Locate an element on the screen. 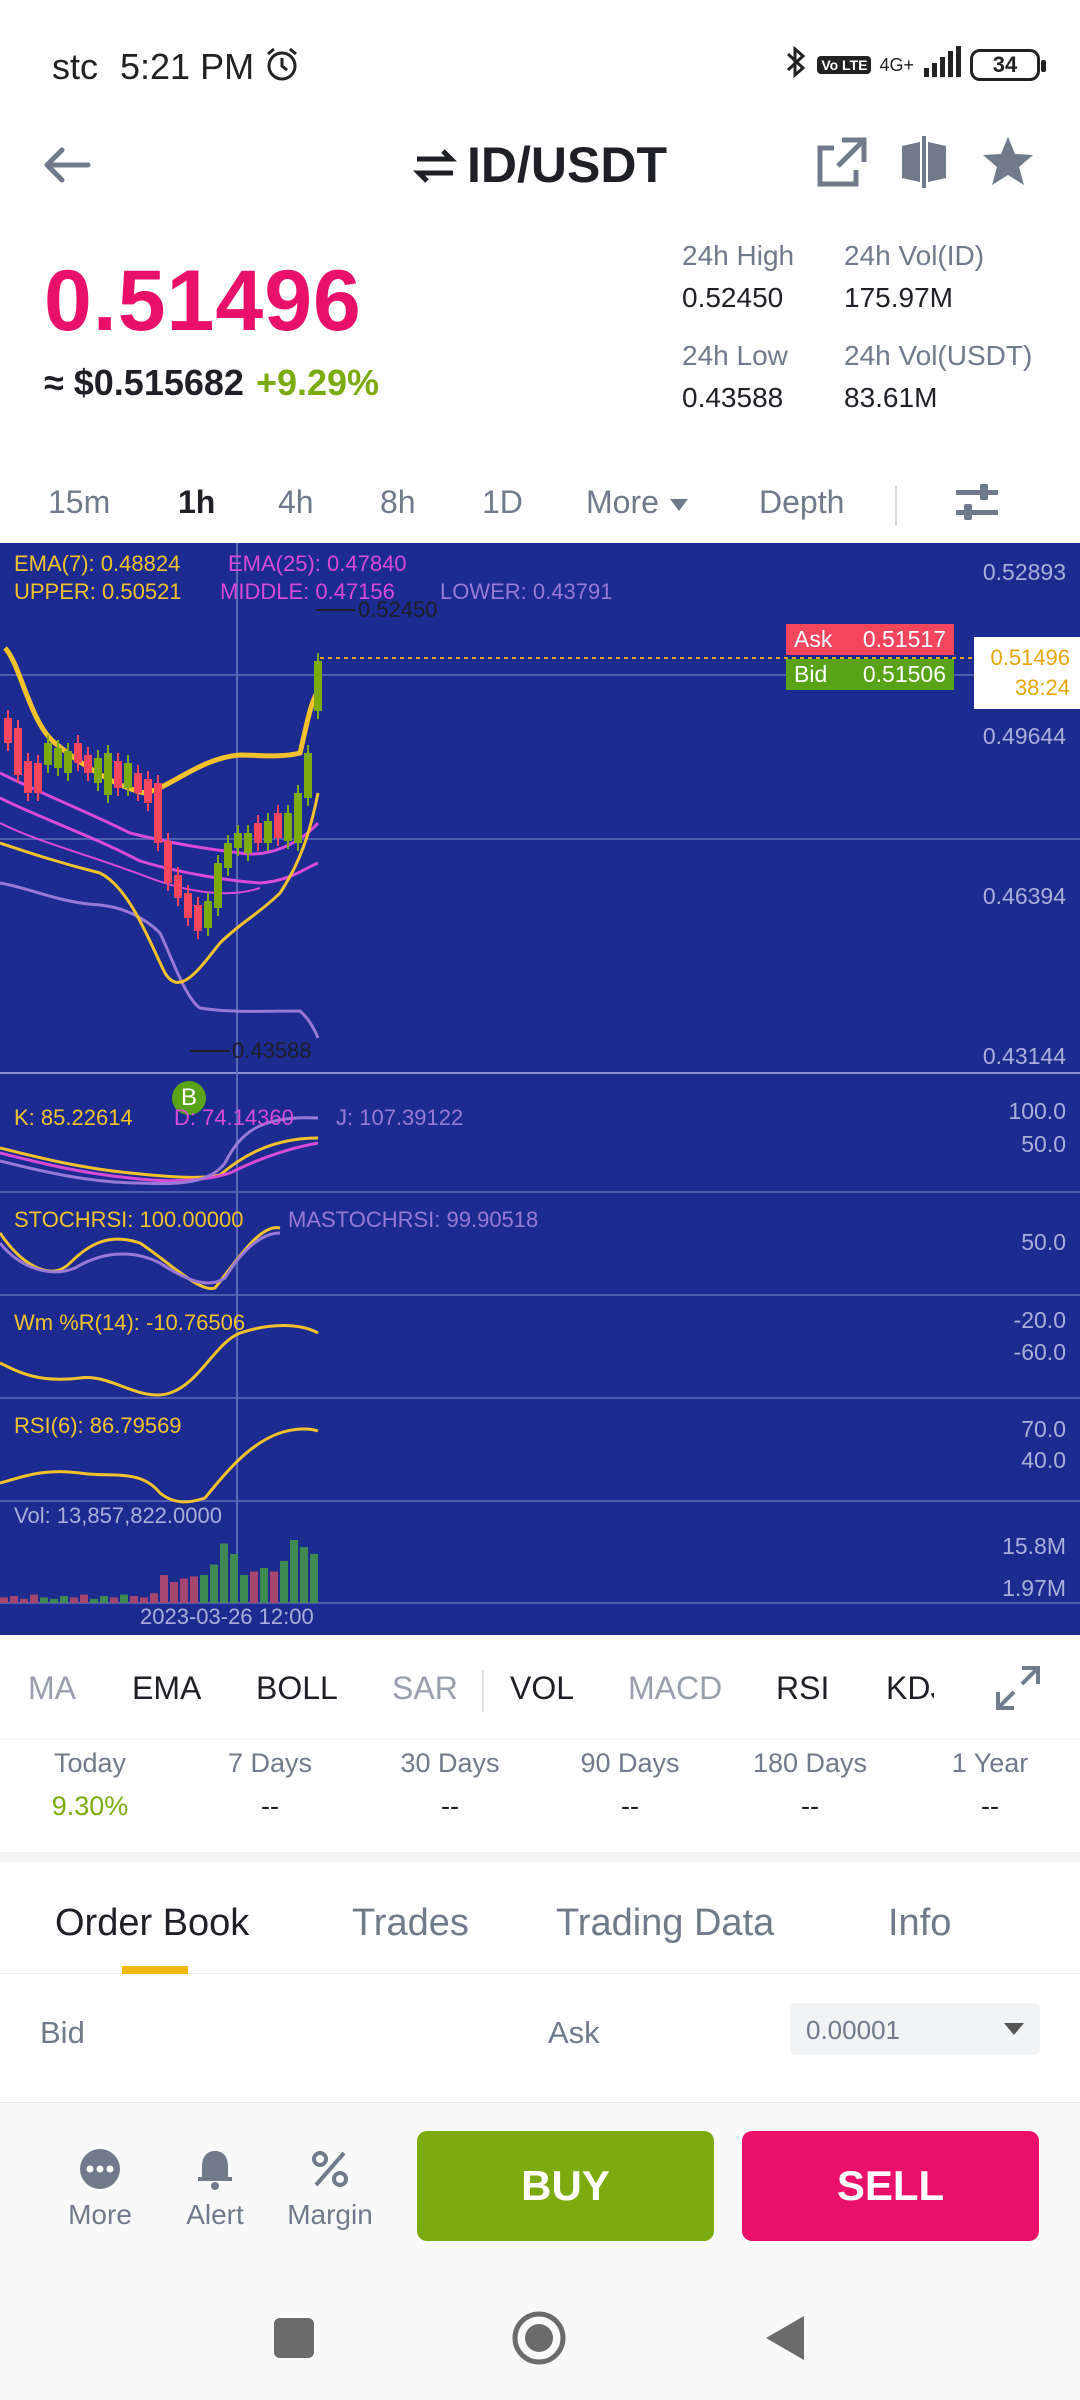 The height and width of the screenshot is (2400, 1080). ema25-label: EMA(25): 0.47840 is located at coordinates (317, 563).